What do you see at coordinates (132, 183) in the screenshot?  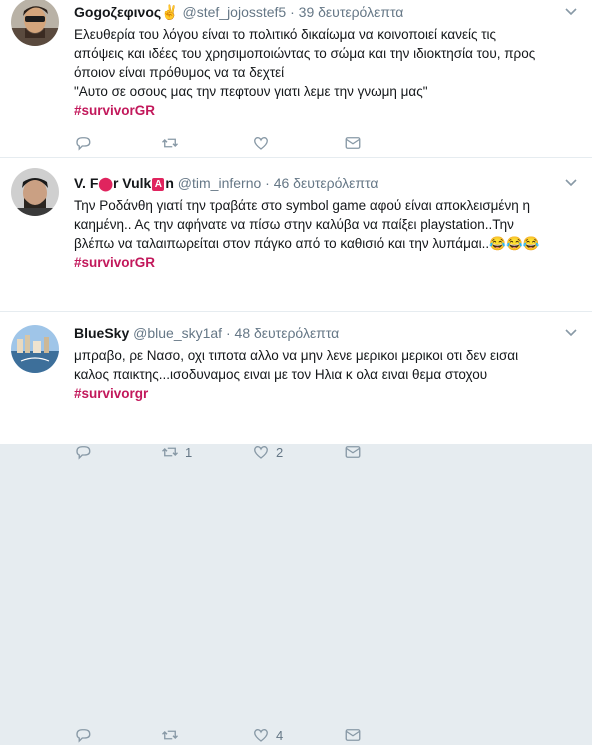 I see `display-name-part: r Vulk` at bounding box center [132, 183].